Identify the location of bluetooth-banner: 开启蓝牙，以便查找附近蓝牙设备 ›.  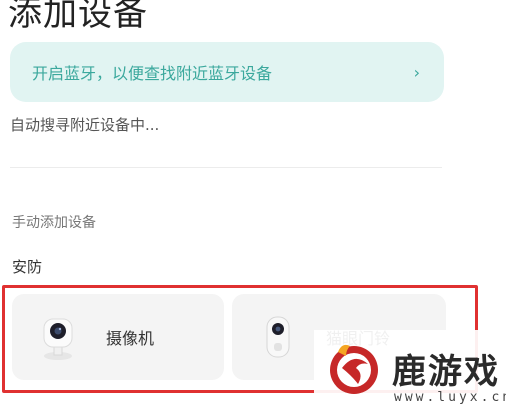
(227, 72).